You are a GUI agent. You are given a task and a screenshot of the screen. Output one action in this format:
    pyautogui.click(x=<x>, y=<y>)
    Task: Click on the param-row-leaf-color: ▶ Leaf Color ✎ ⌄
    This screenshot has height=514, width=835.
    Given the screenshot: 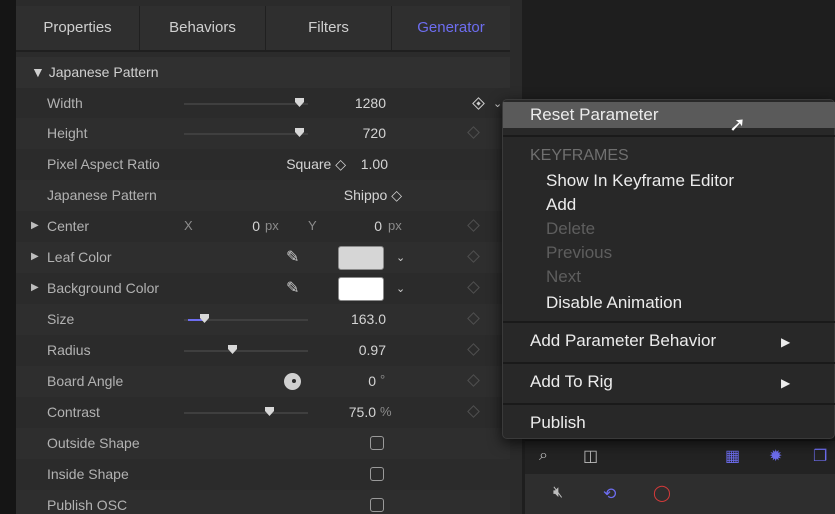 What is the action you would take?
    pyautogui.click(x=263, y=257)
    